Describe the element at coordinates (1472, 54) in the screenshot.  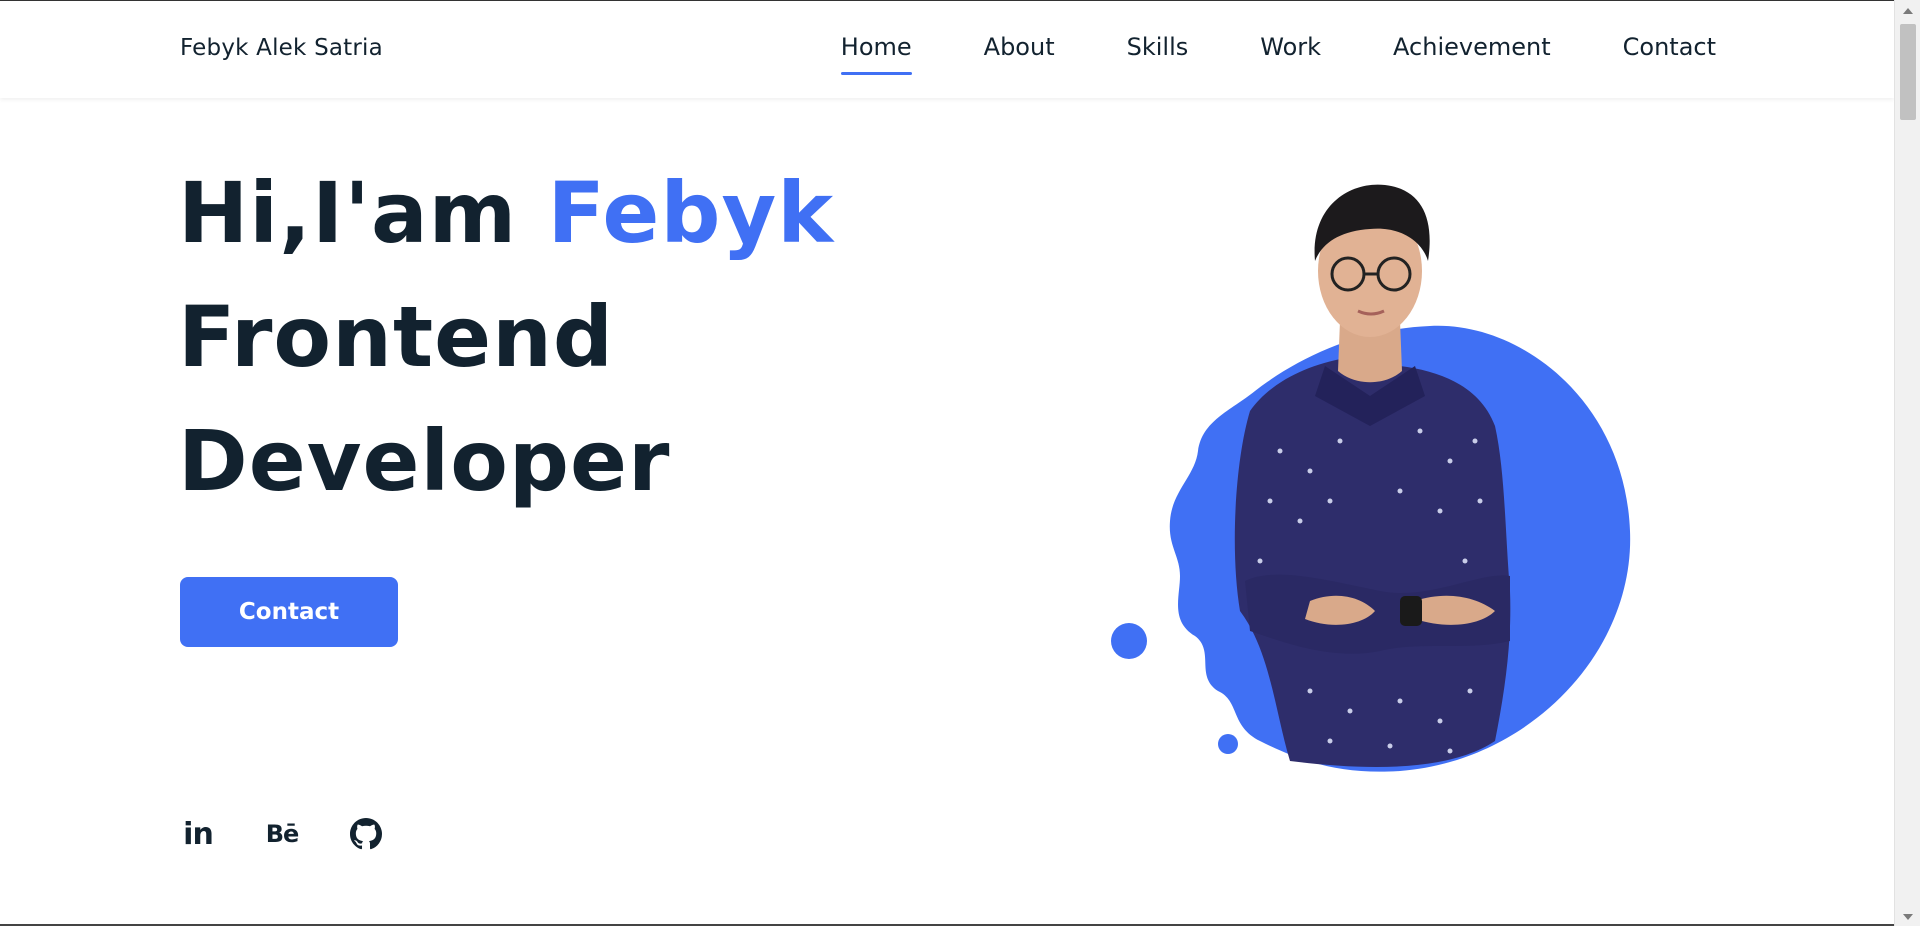
I see `nav-achievement: Achievement` at that location.